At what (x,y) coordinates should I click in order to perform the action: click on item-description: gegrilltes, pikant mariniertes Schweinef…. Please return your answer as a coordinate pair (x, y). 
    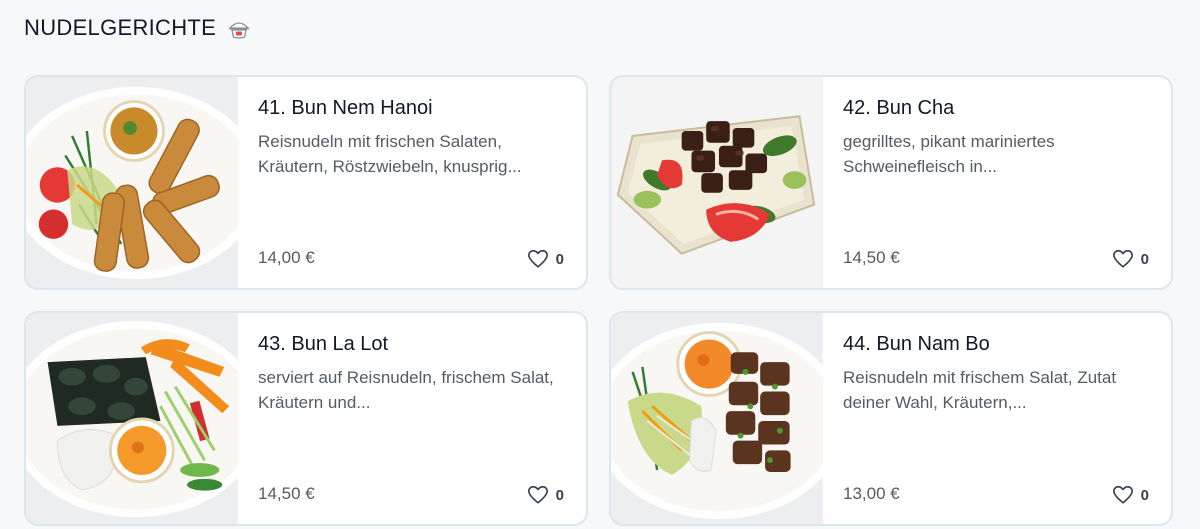
    Looking at the image, I should click on (949, 154).